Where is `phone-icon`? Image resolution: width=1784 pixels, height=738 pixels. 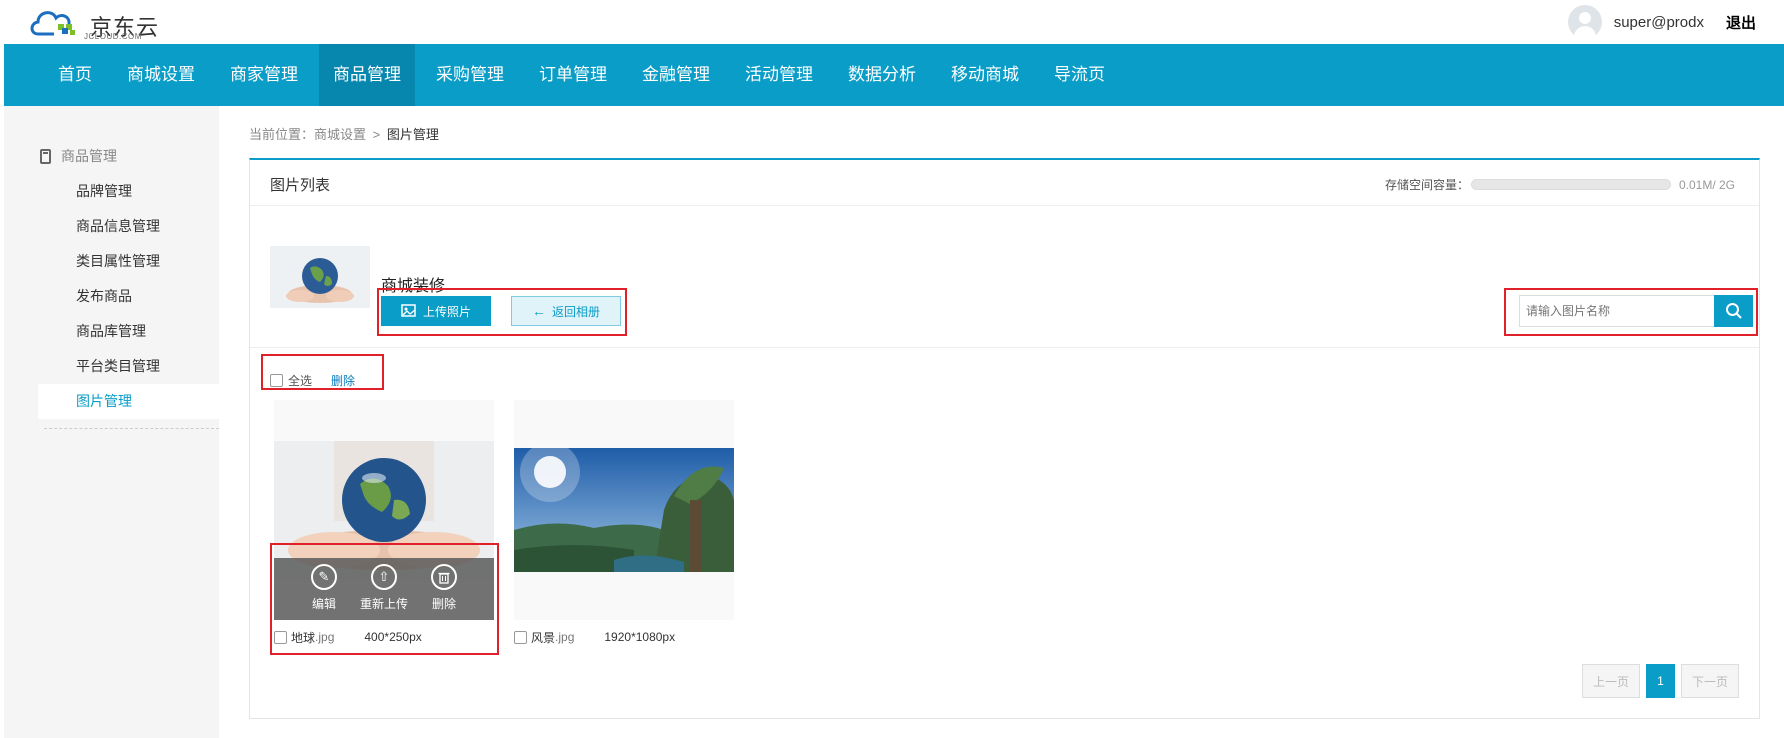
phone-icon is located at coordinates (45, 156).